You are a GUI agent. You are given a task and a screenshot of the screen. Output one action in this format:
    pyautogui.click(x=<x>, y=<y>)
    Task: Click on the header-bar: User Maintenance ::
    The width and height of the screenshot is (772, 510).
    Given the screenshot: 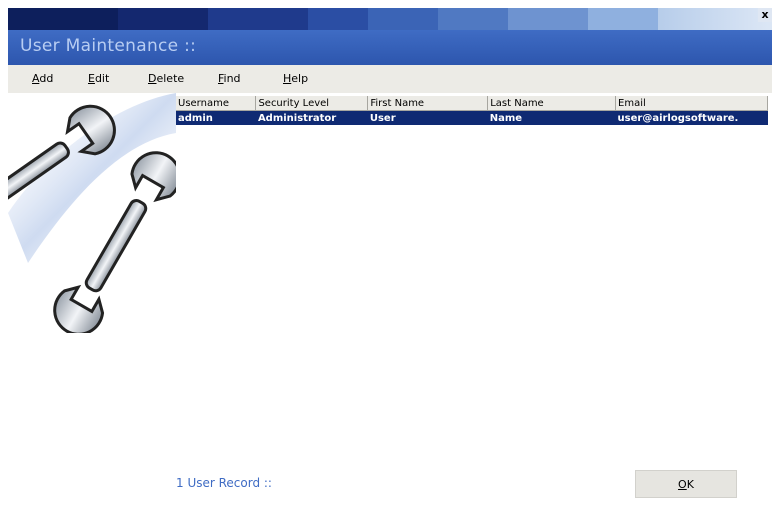 What is the action you would take?
    pyautogui.click(x=390, y=47)
    